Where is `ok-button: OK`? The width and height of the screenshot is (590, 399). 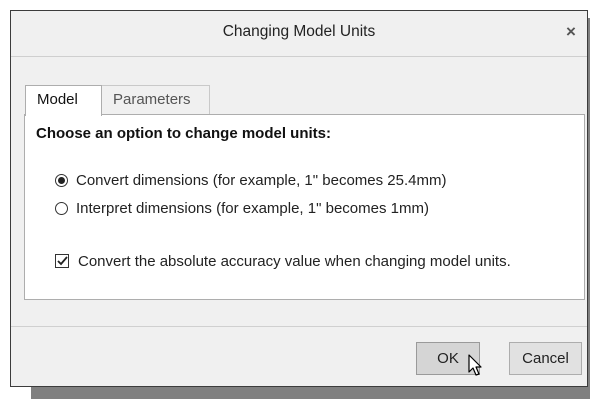
ok-button: OK is located at coordinates (448, 358).